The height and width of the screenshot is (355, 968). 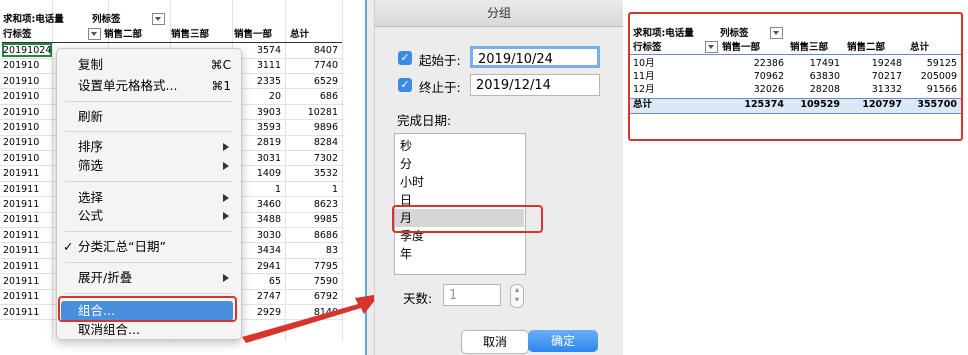 I want to click on end-date-input: 2019/12/14, so click(x=535, y=85).